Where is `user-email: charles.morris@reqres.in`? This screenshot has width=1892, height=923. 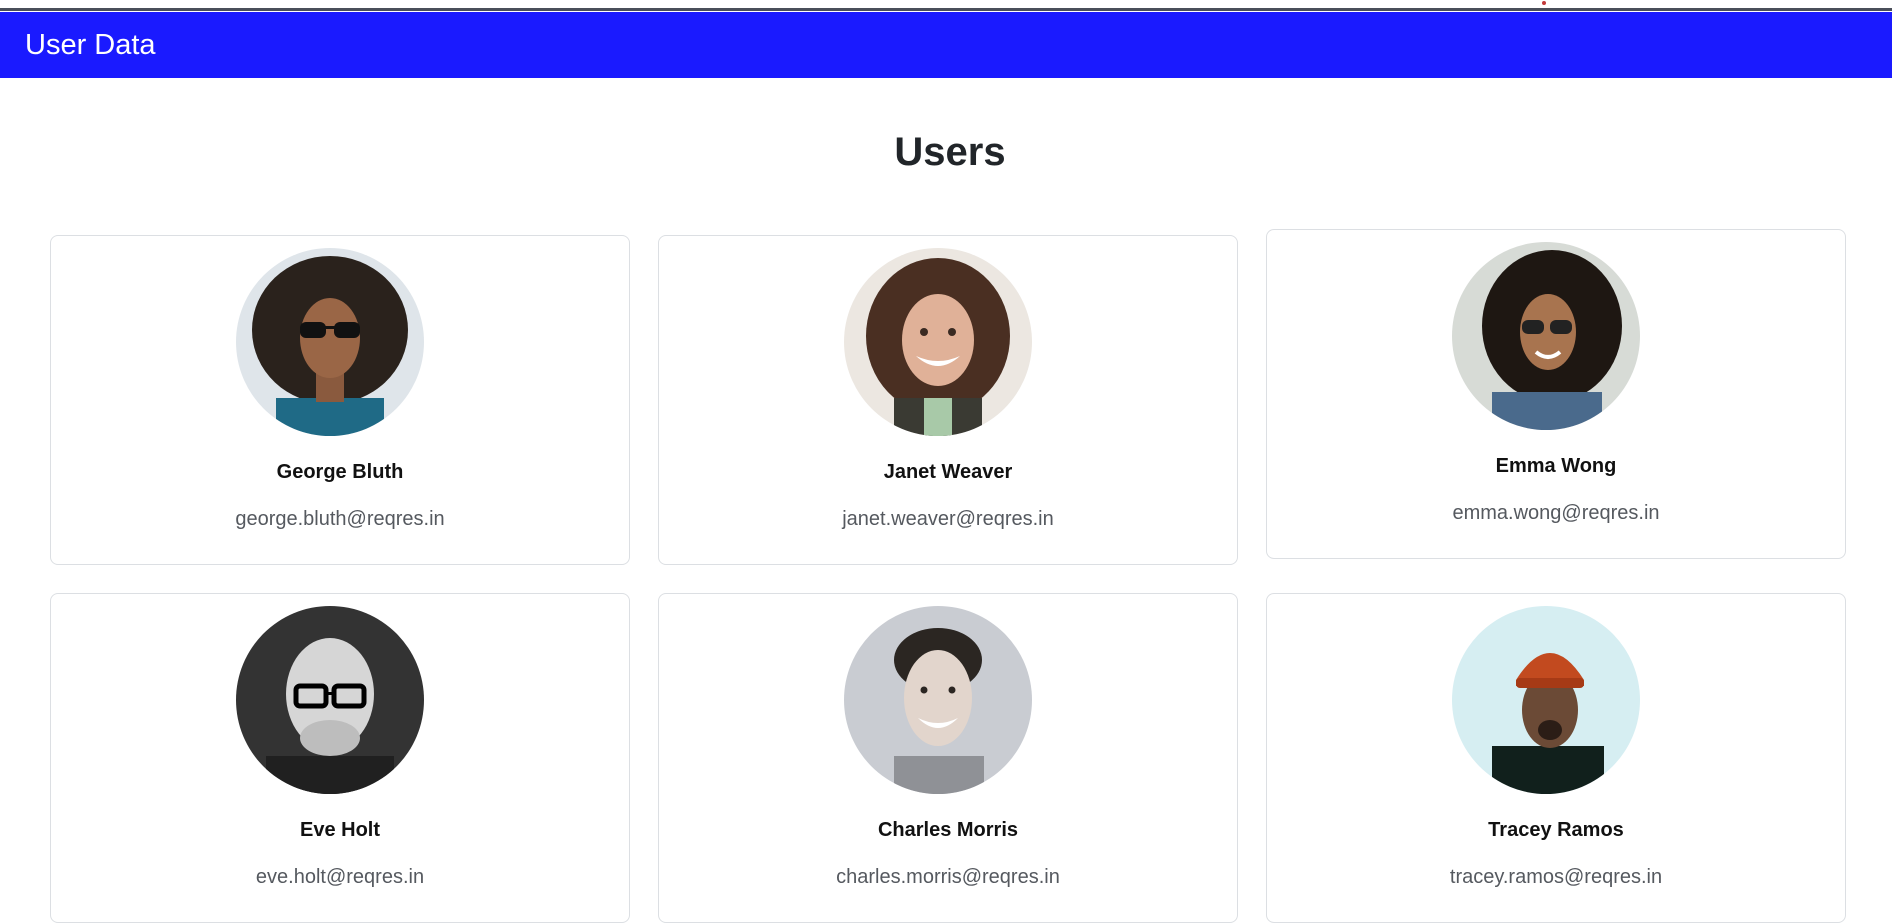
user-email: charles.morris@reqres.in is located at coordinates (948, 877).